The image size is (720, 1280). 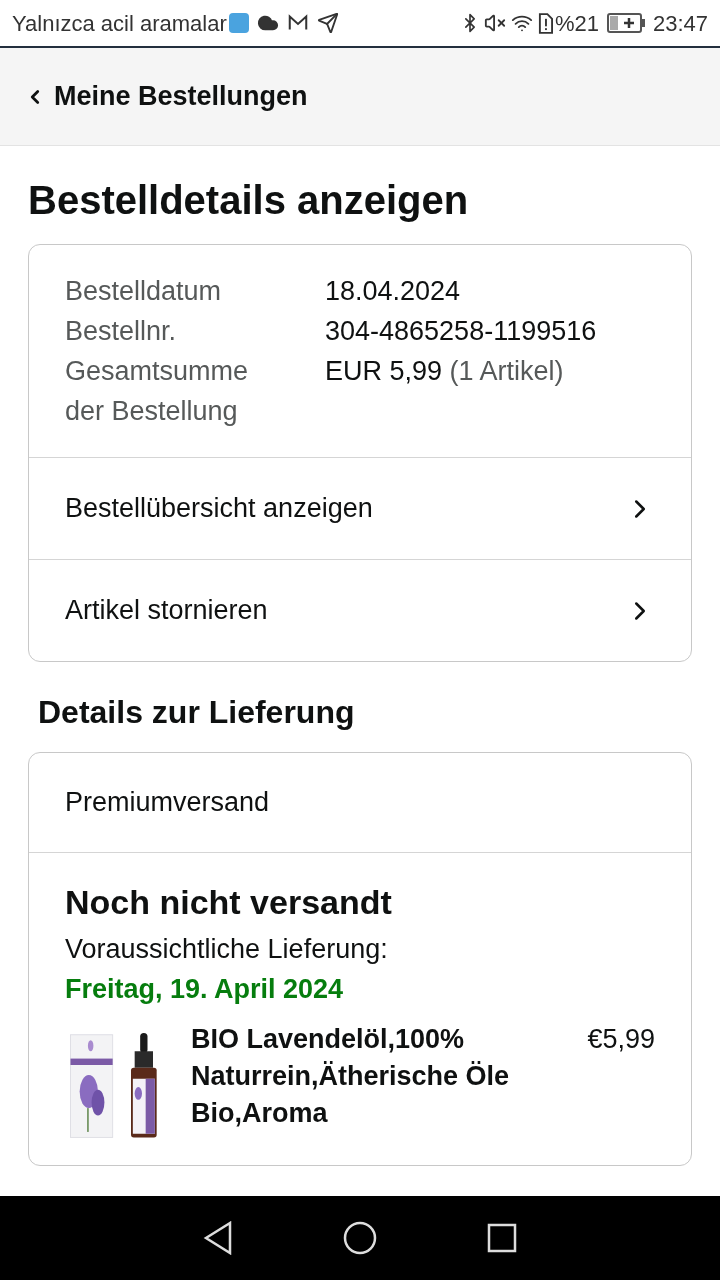 What do you see at coordinates (218, 1238) in the screenshot?
I see `back-nav-icon` at bounding box center [218, 1238].